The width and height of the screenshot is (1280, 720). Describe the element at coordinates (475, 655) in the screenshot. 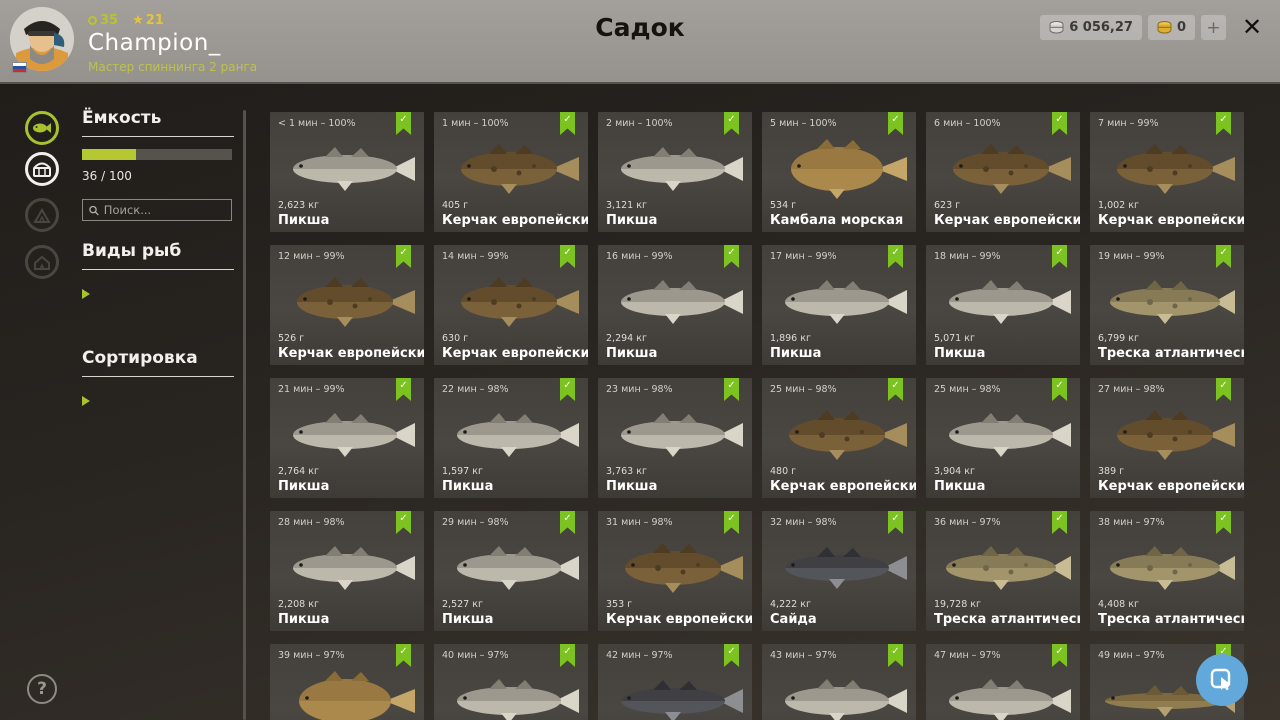

I see `catch-time-label: 40 мин – 97%` at that location.